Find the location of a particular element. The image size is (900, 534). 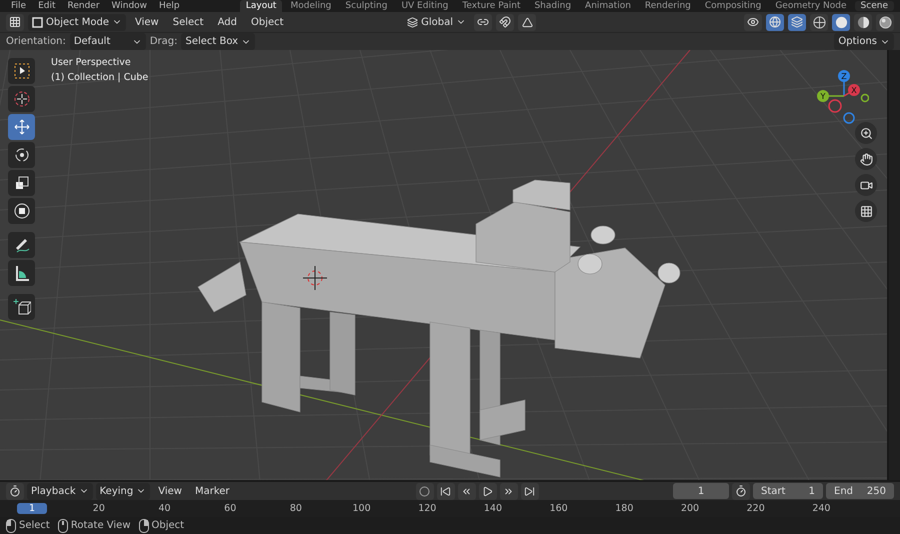

collection-label: (1) Collection | Cube is located at coordinates (99, 77).